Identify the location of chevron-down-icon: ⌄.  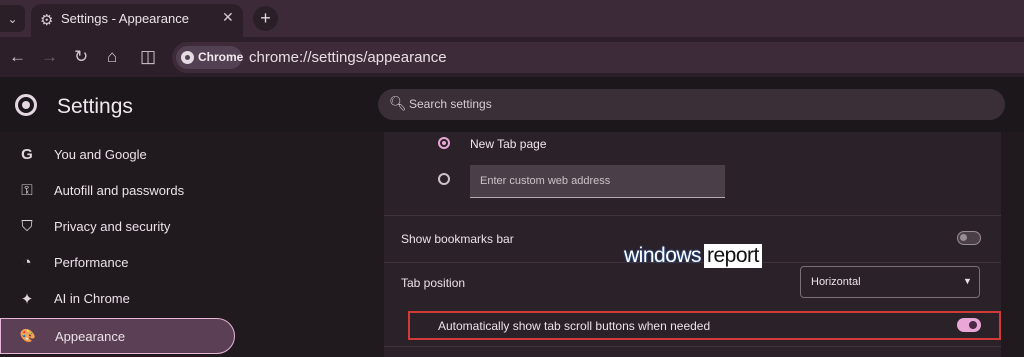
(12, 18).